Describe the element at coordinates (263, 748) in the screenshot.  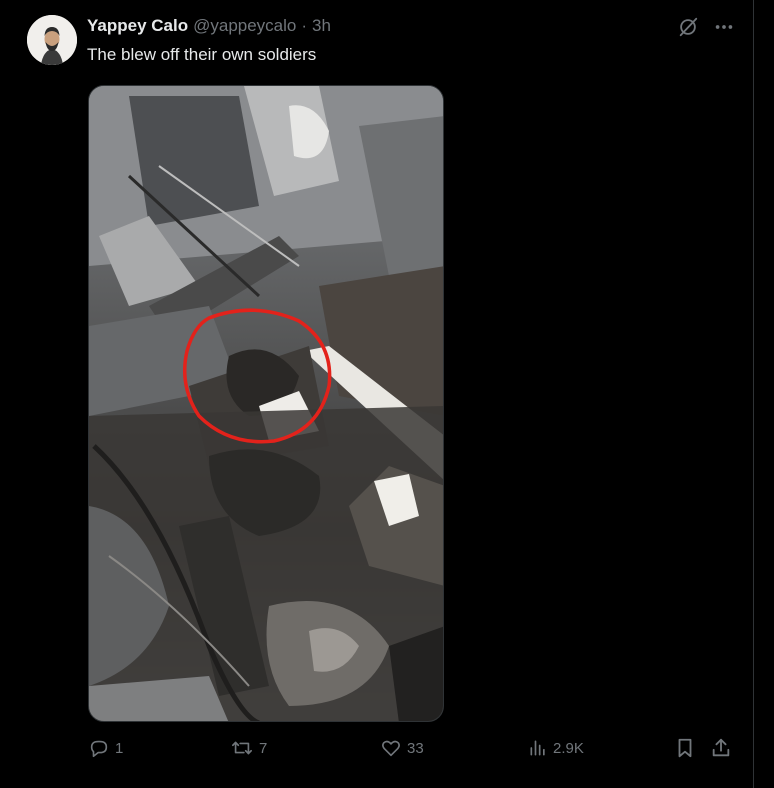
I see `repost-count: 7` at that location.